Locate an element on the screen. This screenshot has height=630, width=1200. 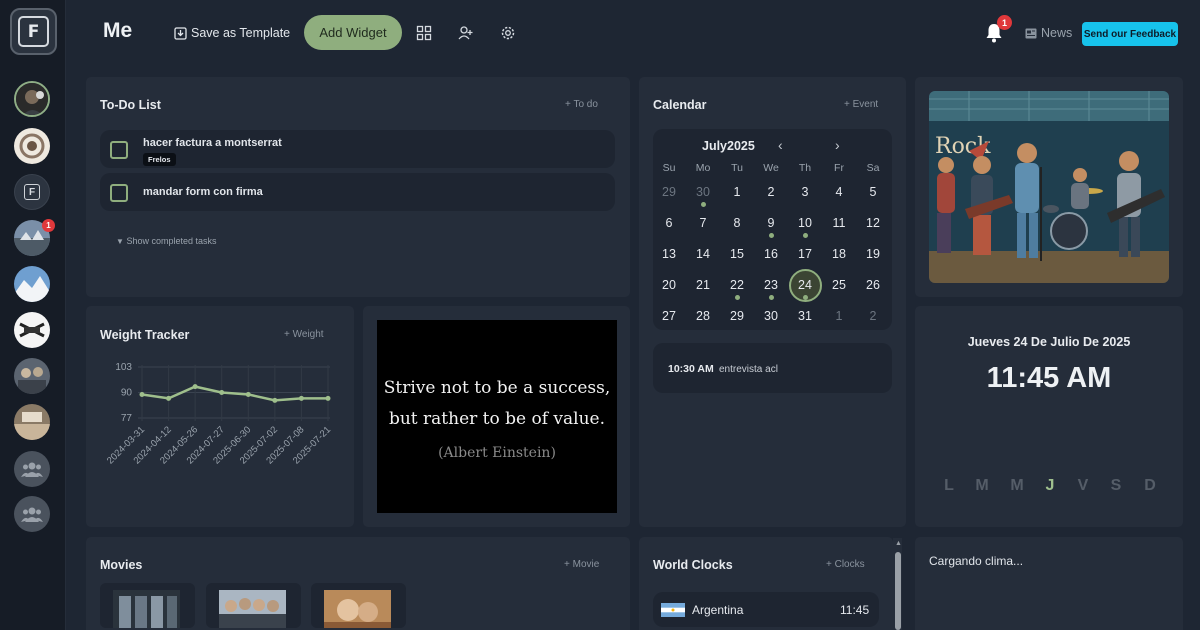
calendar-day: 13 is located at coordinates (669, 254).